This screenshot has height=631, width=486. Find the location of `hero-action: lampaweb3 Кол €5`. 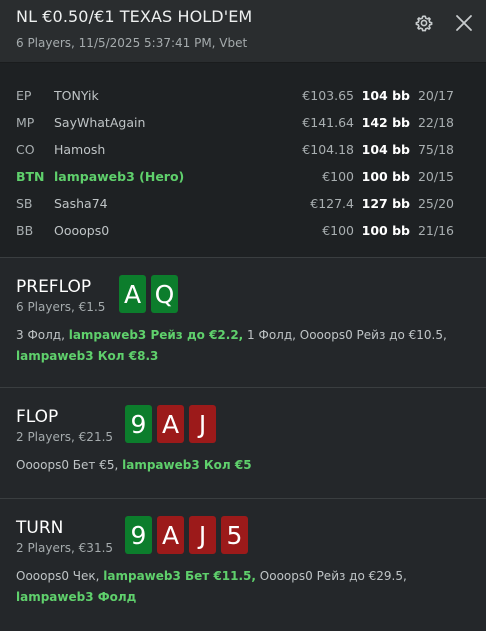

hero-action: lampaweb3 Кол €5 is located at coordinates (187, 465).